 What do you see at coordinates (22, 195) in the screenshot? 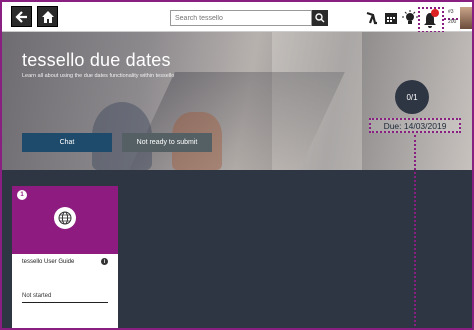
I see `card-number: 1` at bounding box center [22, 195].